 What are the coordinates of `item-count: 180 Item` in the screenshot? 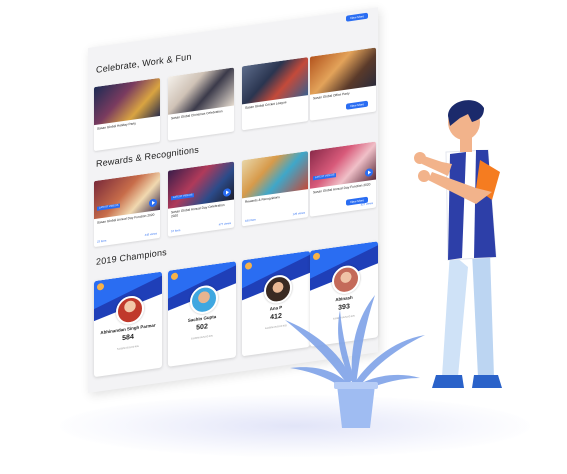 It's located at (250, 220).